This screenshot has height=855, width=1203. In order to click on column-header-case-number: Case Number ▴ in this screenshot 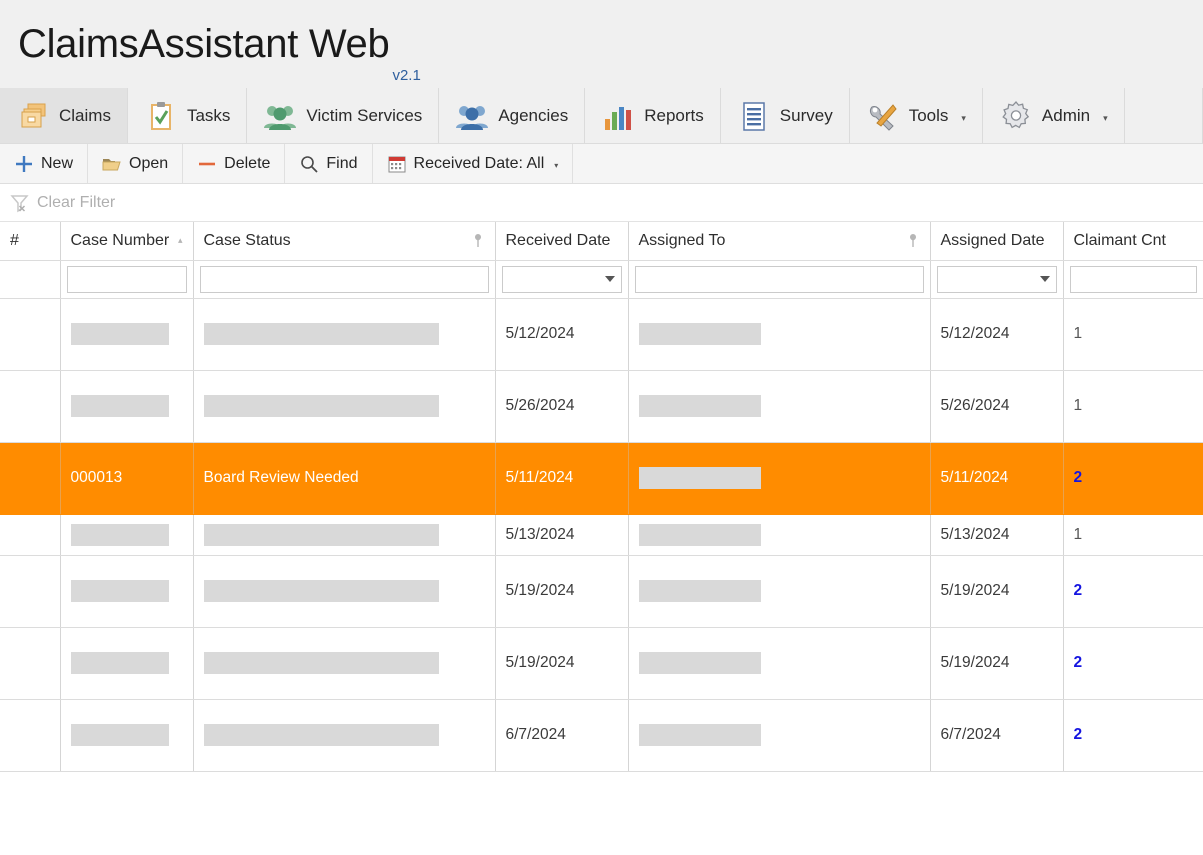, I will do `click(127, 241)`.